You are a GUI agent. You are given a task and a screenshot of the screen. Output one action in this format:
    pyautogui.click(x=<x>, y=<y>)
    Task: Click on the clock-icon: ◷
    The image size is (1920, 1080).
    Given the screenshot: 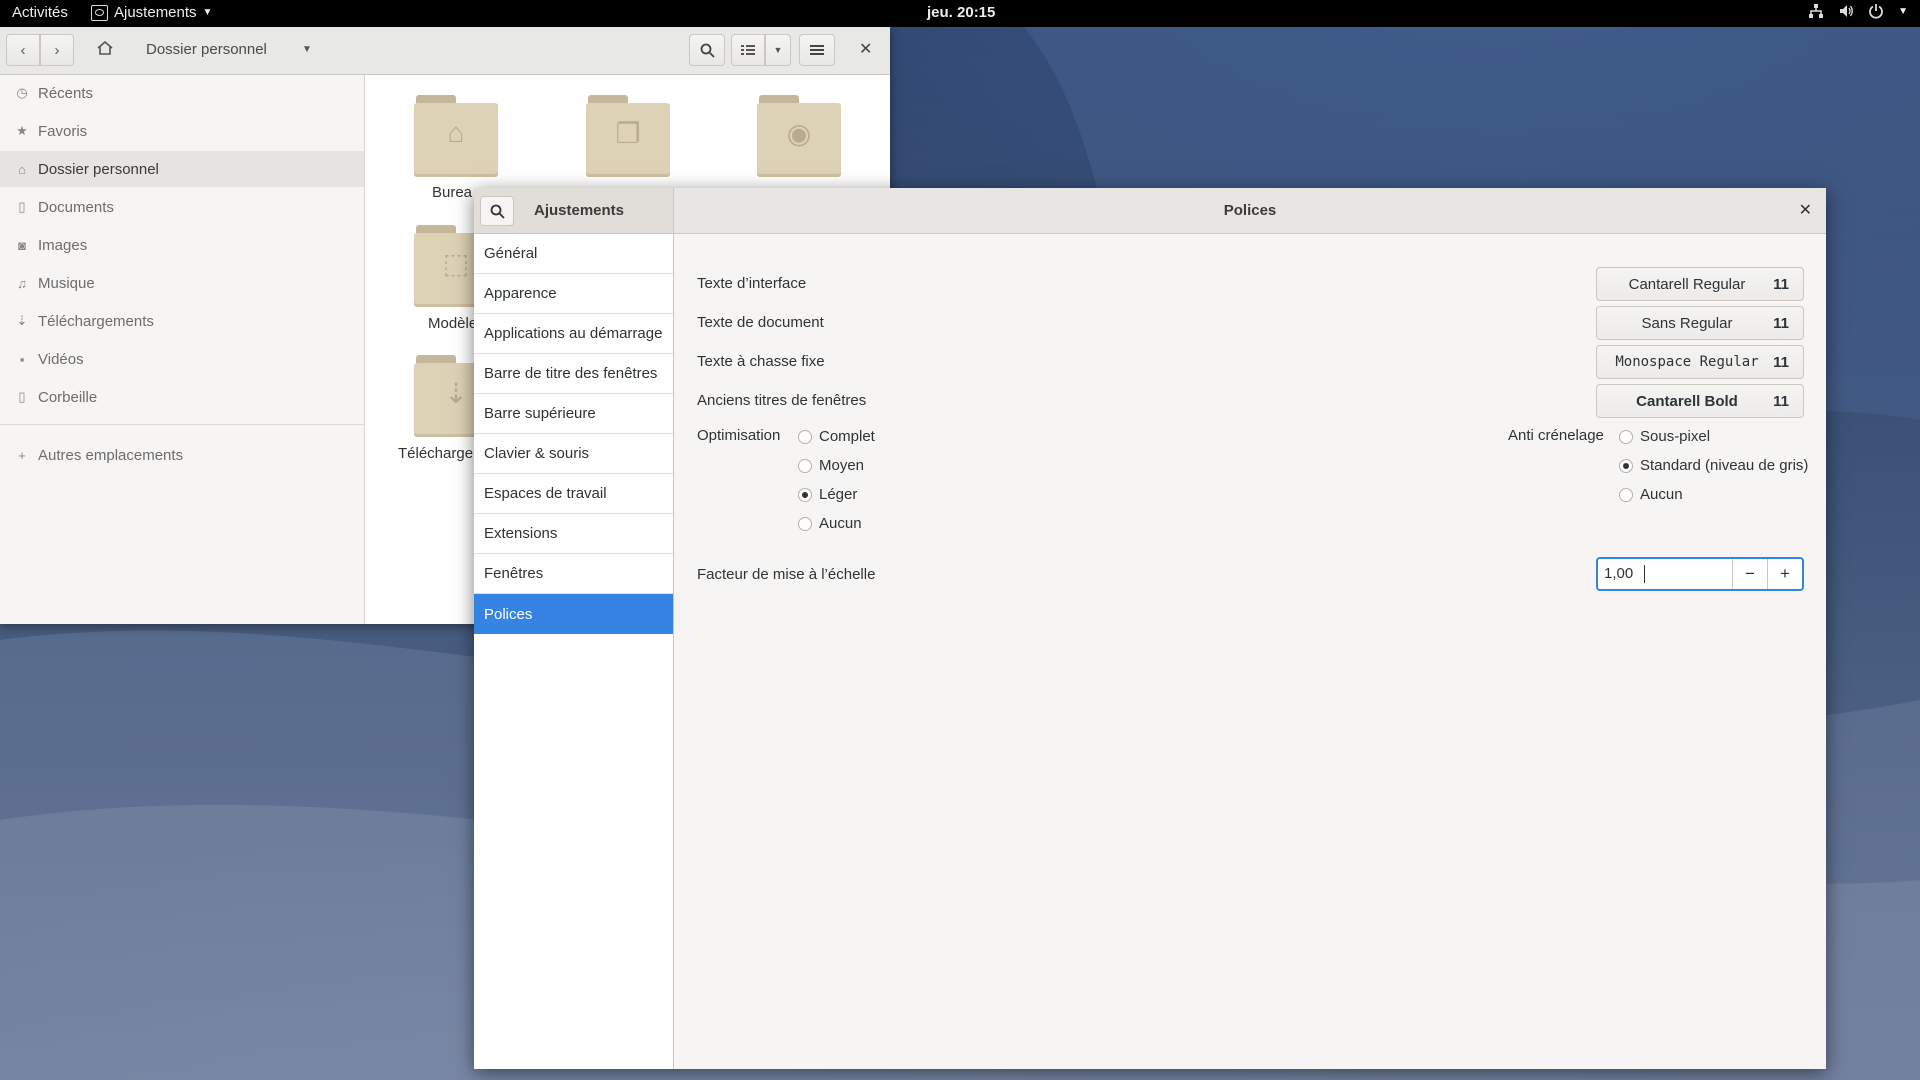 What is the action you would take?
    pyautogui.click(x=22, y=92)
    